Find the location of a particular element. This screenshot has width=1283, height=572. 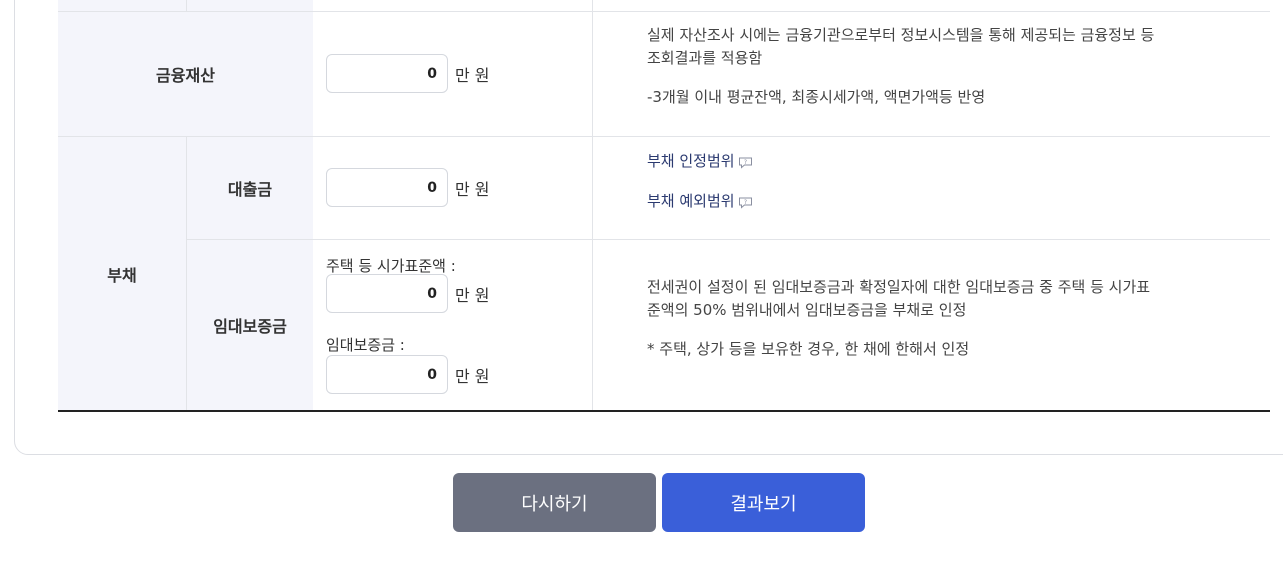

loan-label: 대출금 is located at coordinates (250, 189).